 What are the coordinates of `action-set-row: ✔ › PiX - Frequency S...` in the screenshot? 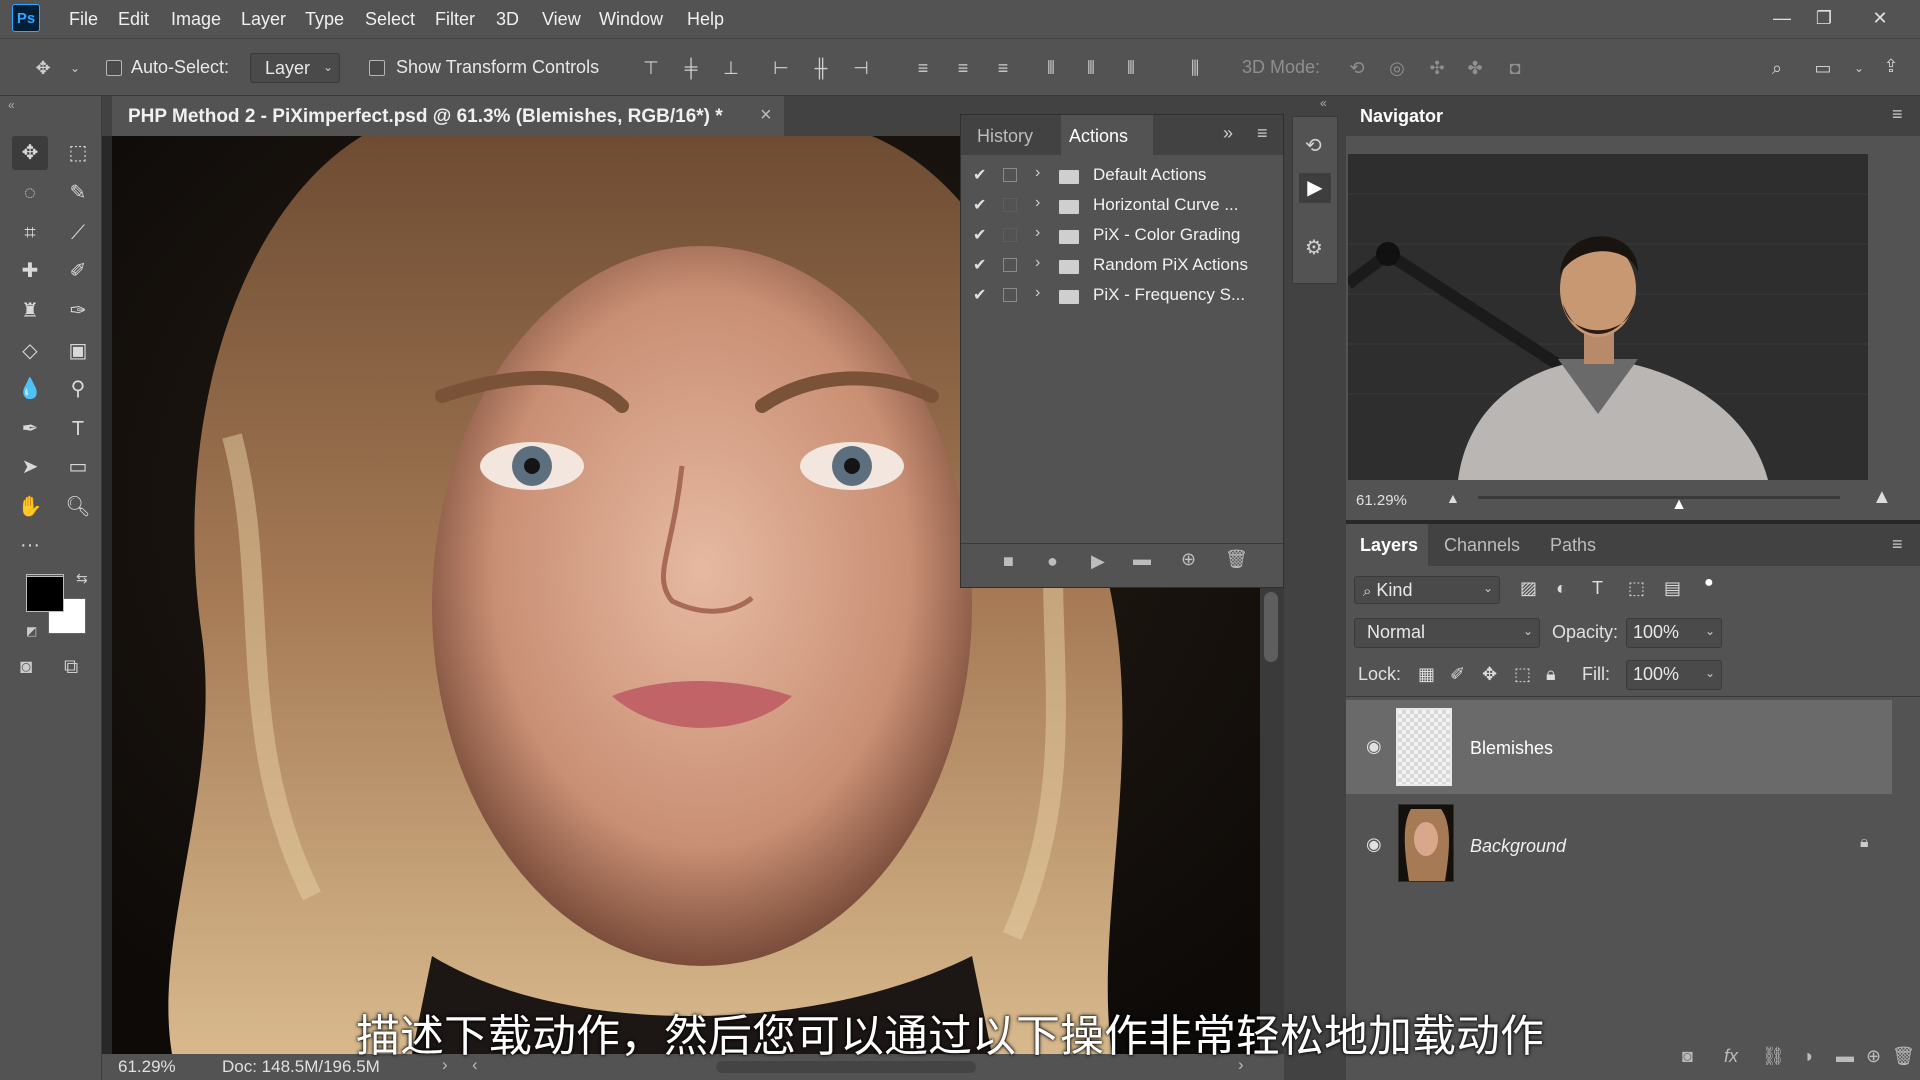 It's located at (1111, 296).